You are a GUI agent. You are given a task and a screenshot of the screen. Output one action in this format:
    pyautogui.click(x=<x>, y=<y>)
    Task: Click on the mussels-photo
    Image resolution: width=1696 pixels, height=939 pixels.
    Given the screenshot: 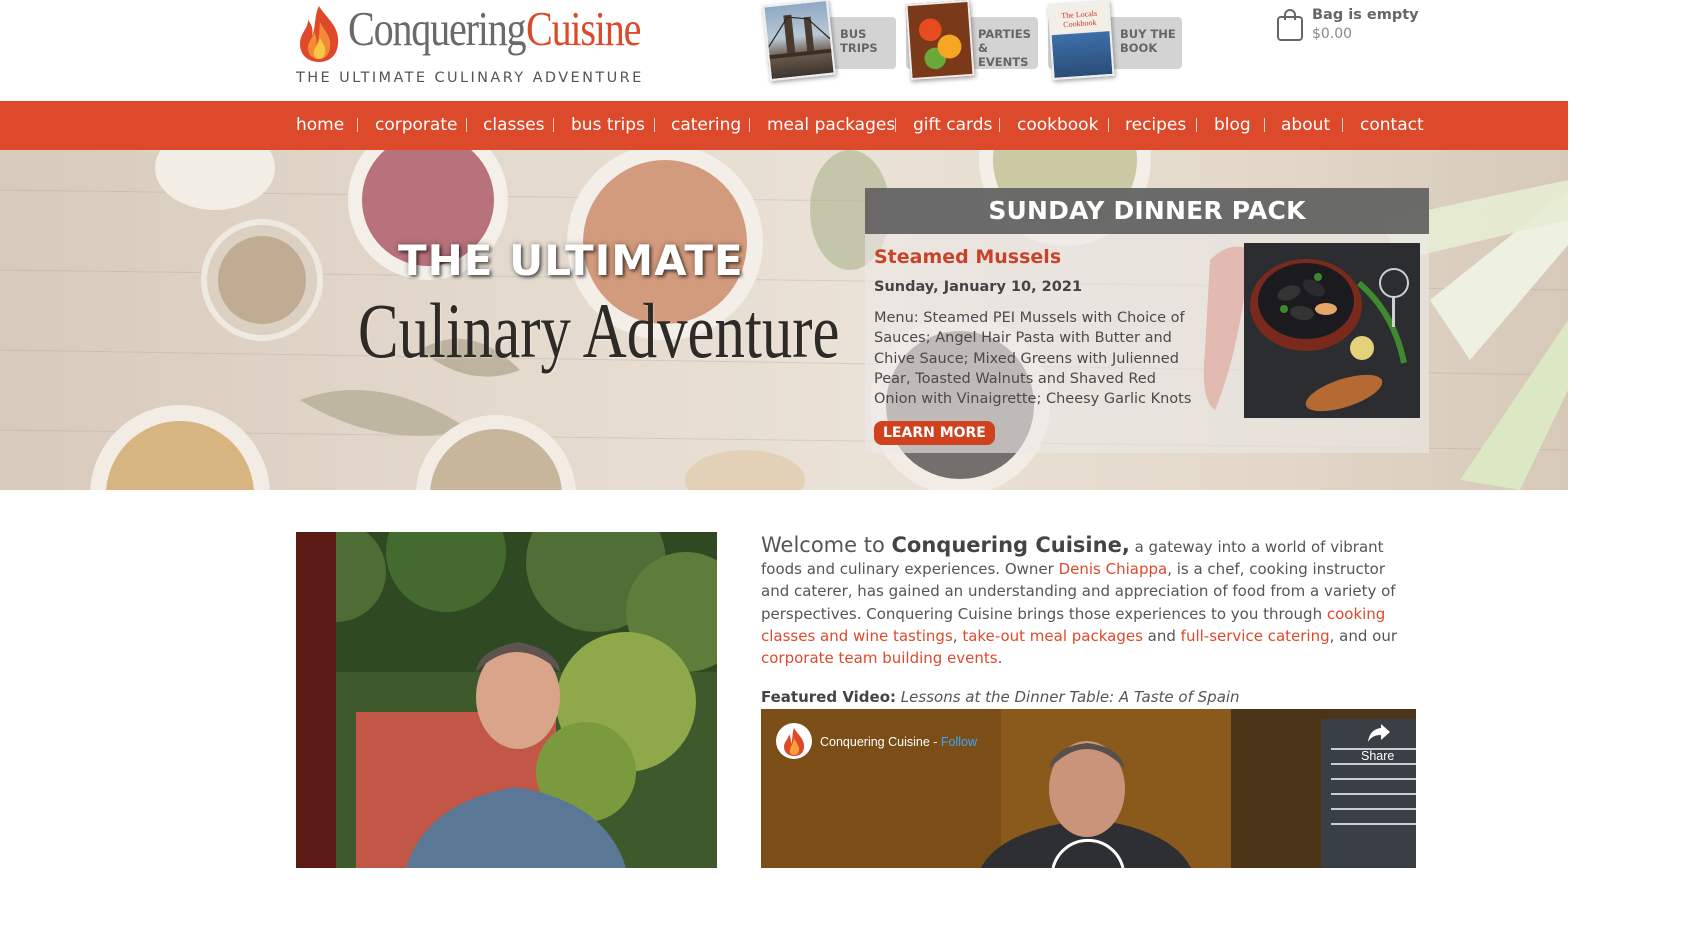 What is the action you would take?
    pyautogui.click(x=1332, y=330)
    